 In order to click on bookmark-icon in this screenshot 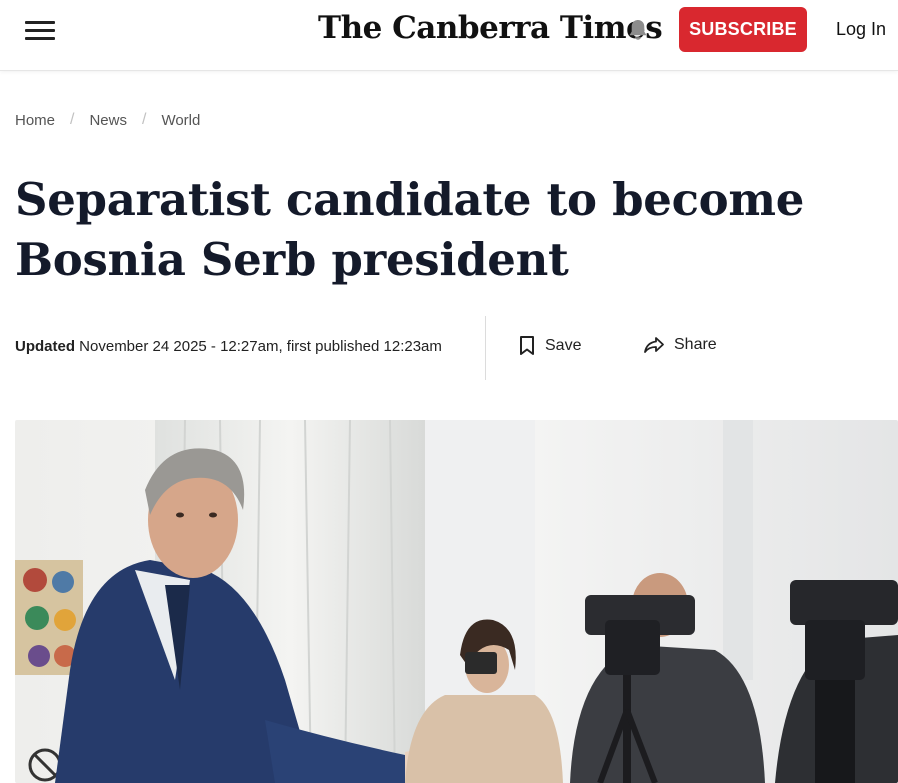, I will do `click(527, 345)`.